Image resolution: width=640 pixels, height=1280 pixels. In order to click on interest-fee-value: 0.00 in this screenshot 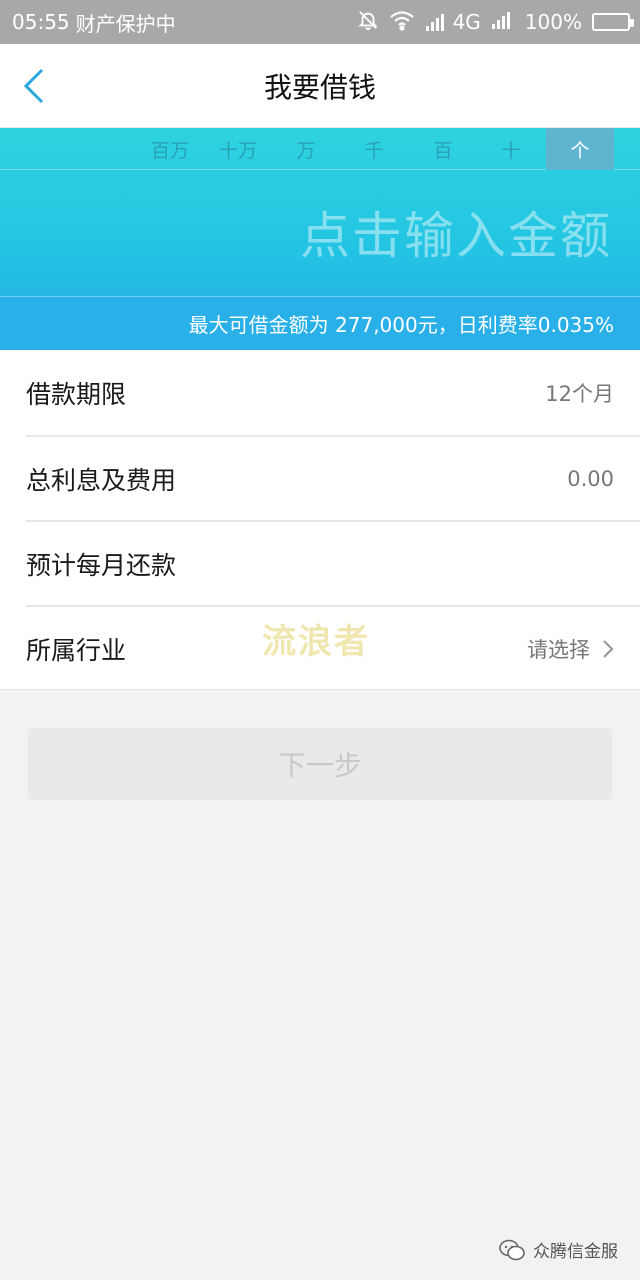, I will do `click(590, 478)`.